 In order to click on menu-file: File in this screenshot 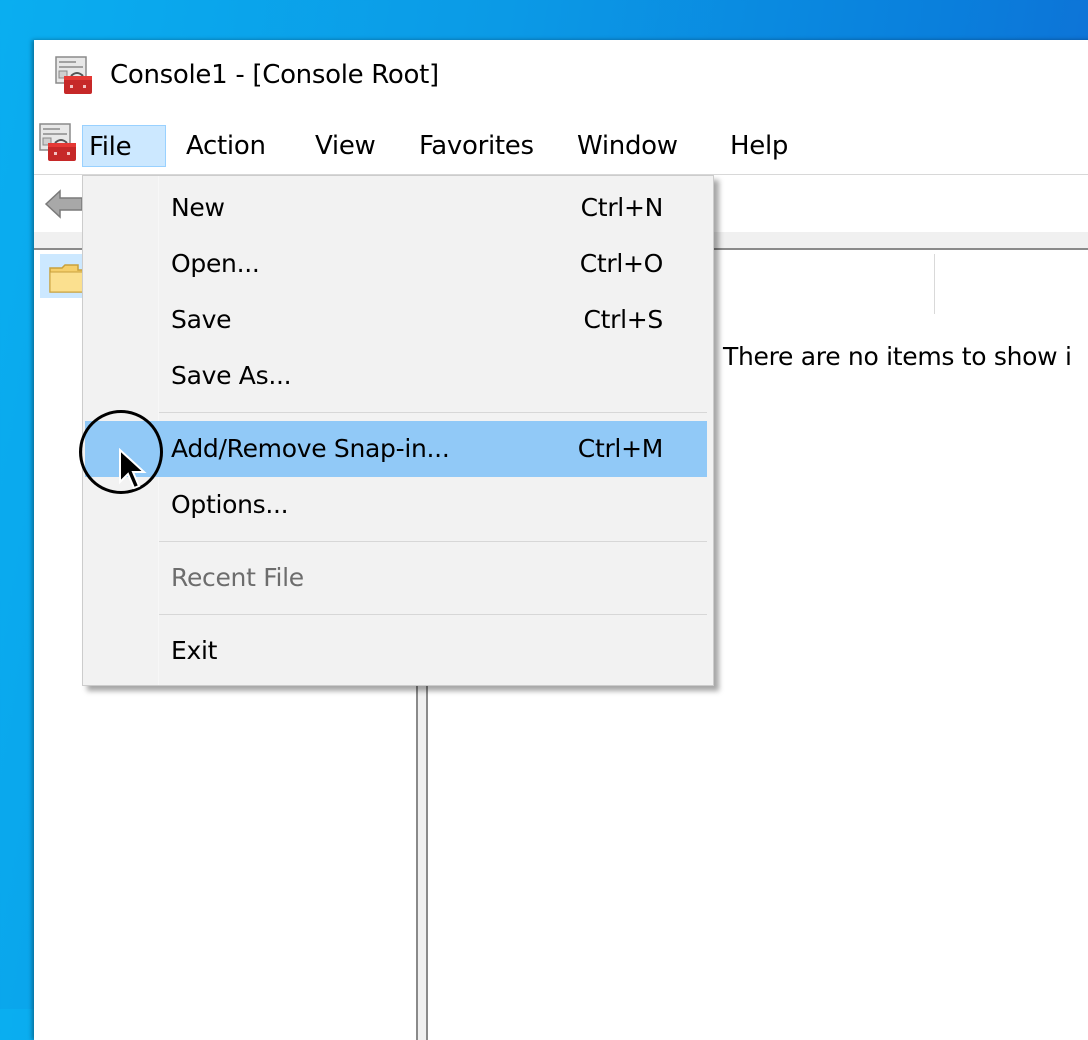, I will do `click(124, 146)`.